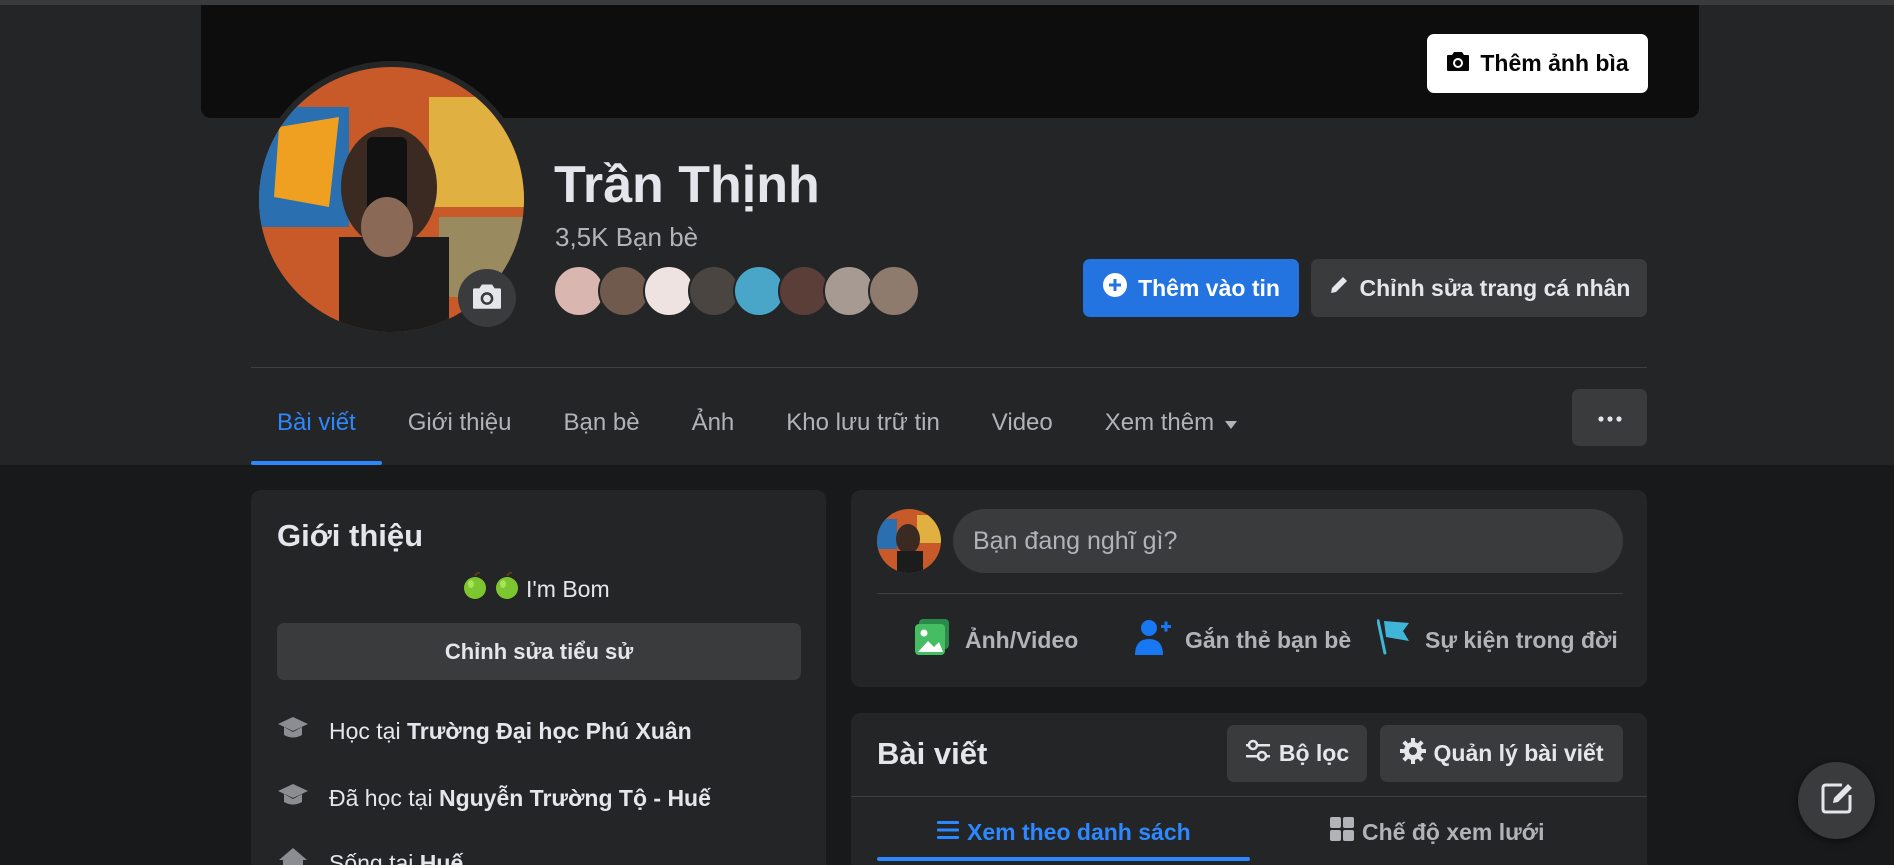 The width and height of the screenshot is (1894, 865). What do you see at coordinates (365, 730) in the screenshot?
I see `intro-item-prefix: Học tại` at bounding box center [365, 730].